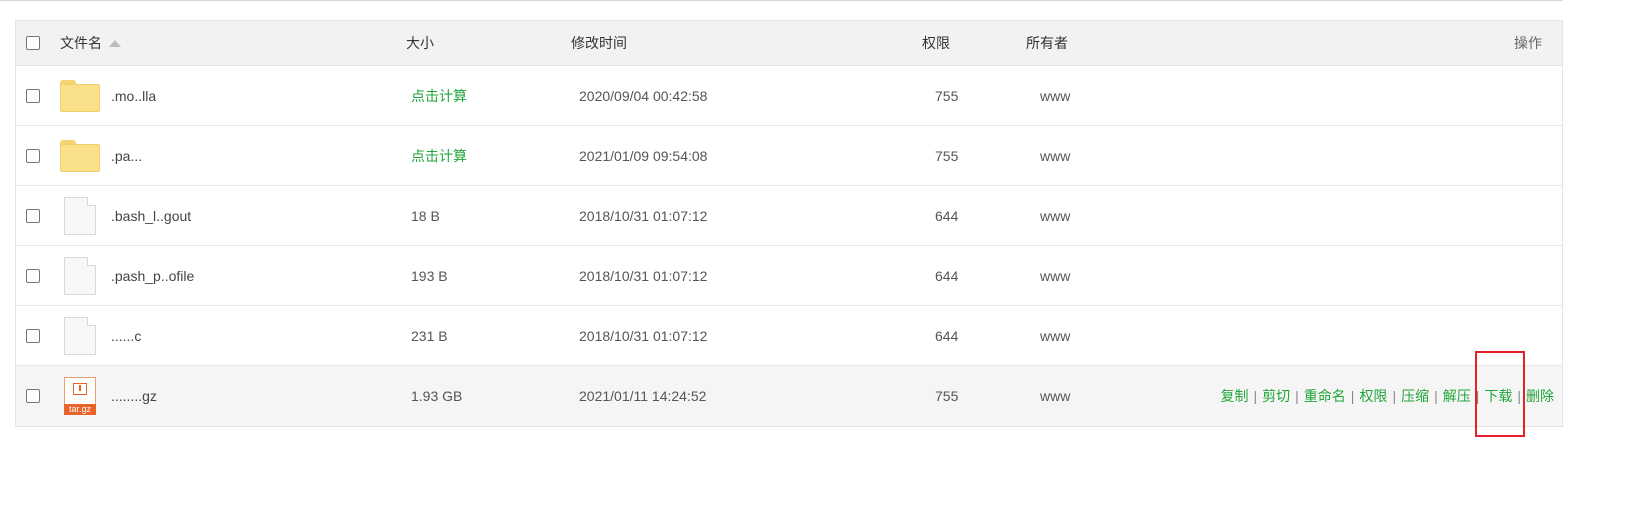 The width and height of the screenshot is (1639, 521). Describe the element at coordinates (134, 396) in the screenshot. I see `file-name: ........gz` at that location.